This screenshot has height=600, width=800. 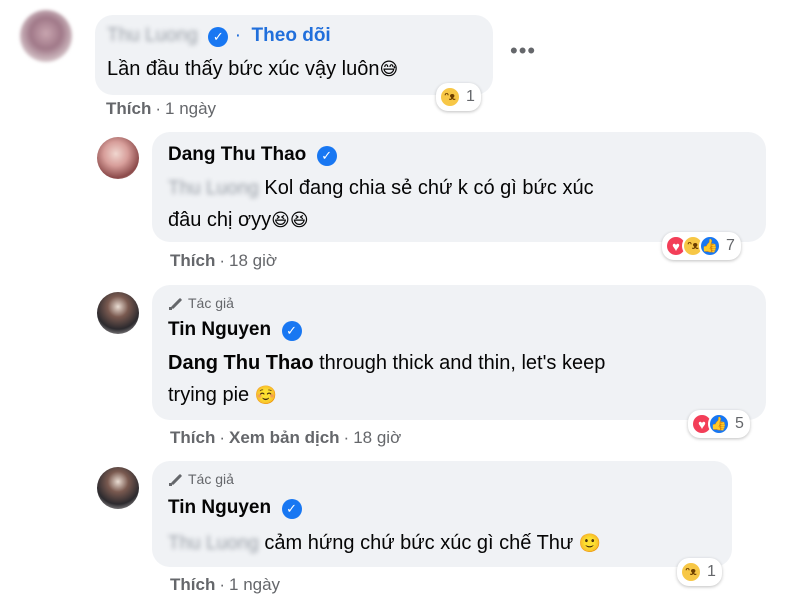 What do you see at coordinates (152, 36) in the screenshot?
I see `author-name-blurred: Thu Luong` at bounding box center [152, 36].